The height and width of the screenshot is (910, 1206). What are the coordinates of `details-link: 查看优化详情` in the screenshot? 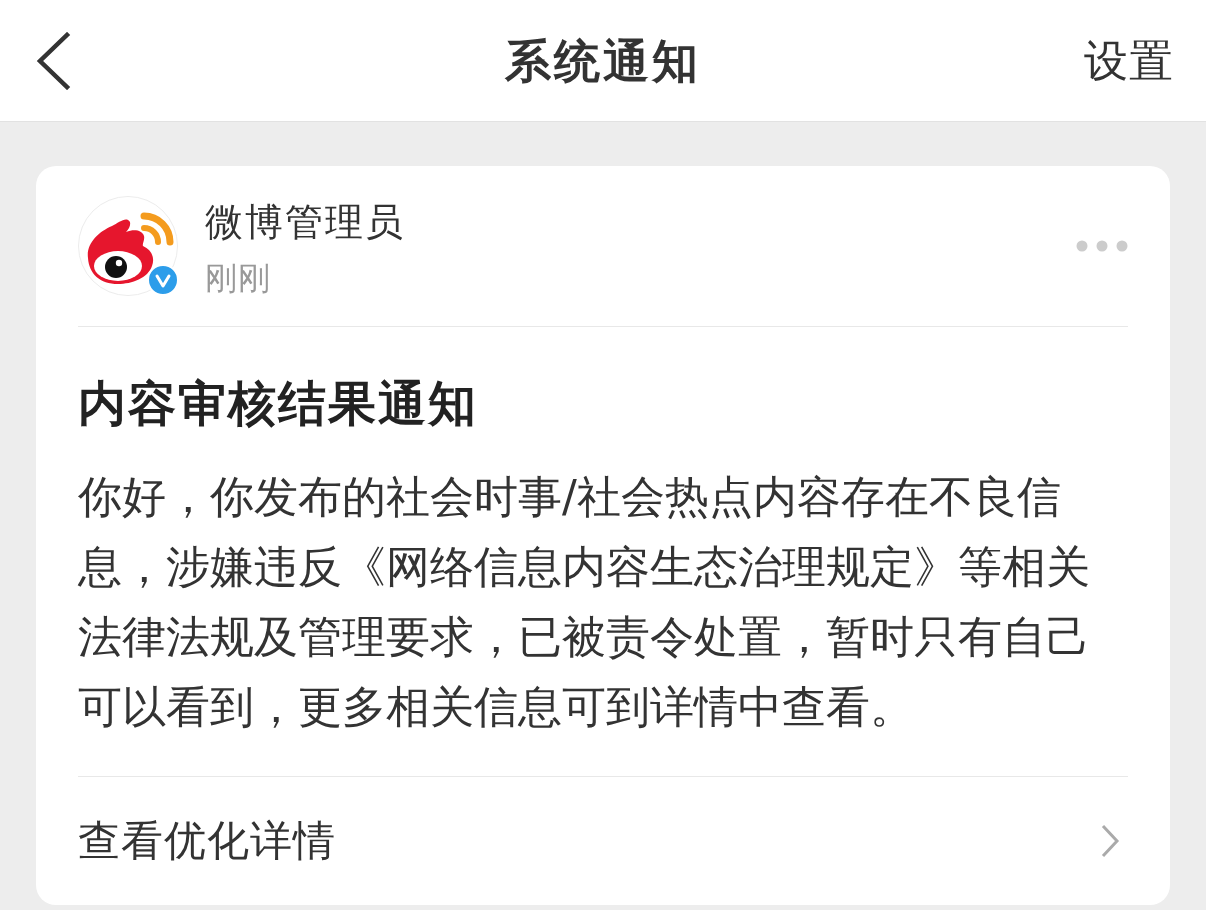 It's located at (603, 841).